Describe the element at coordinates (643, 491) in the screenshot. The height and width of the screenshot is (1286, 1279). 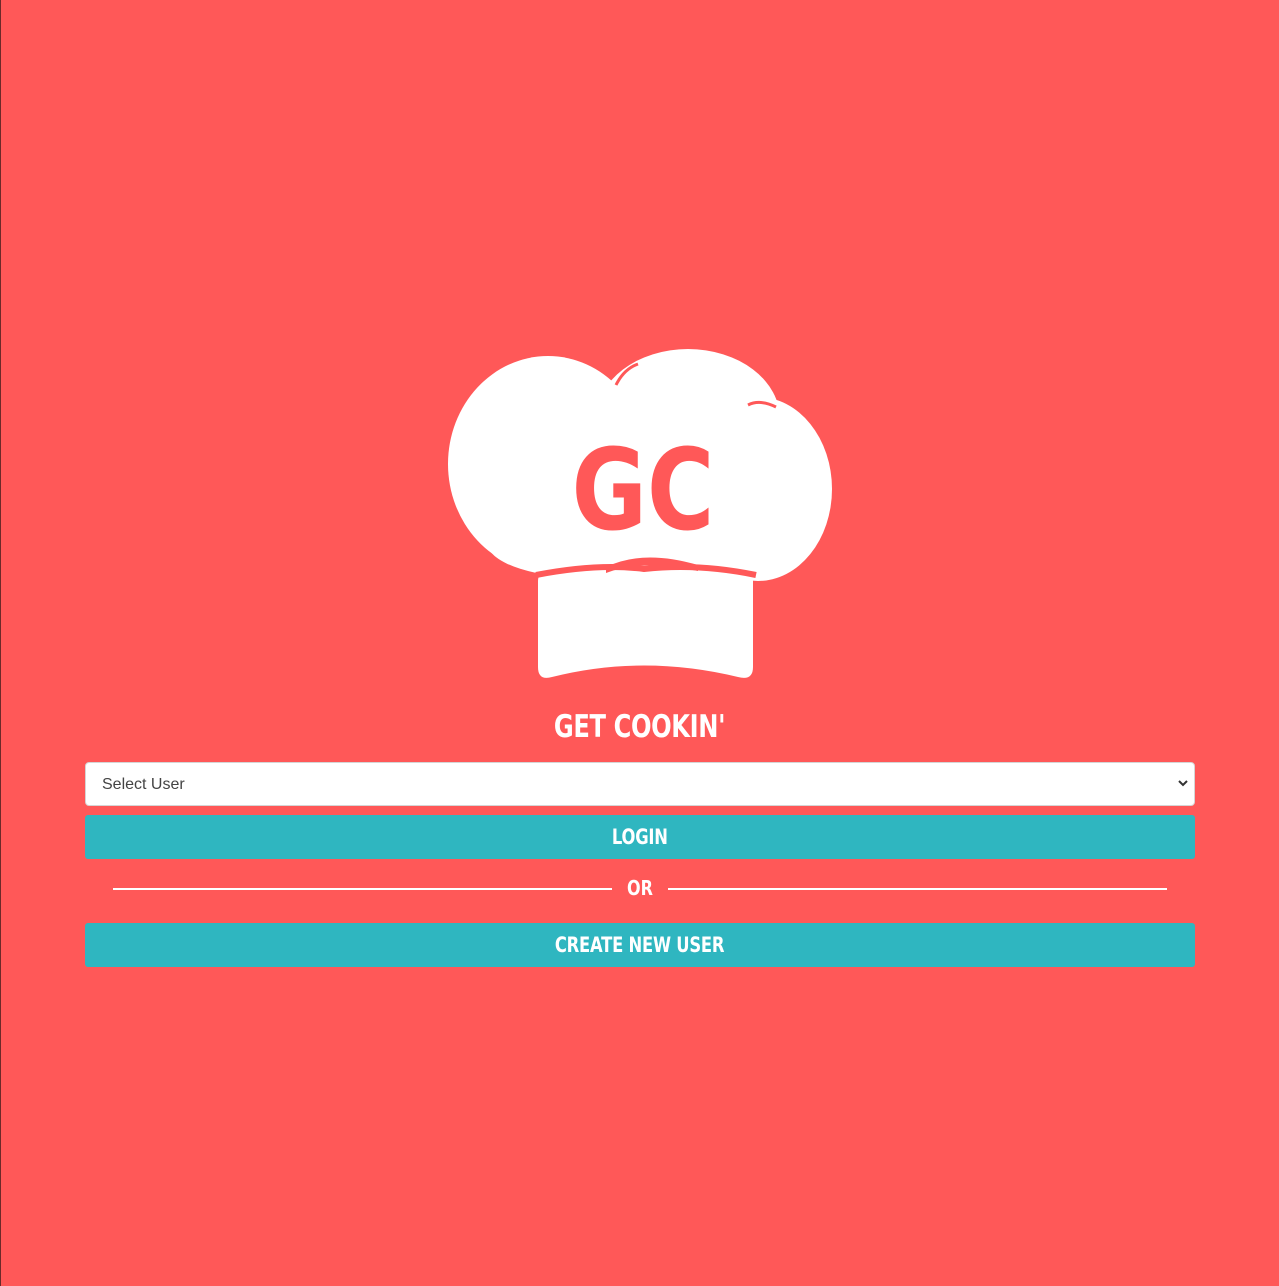
I see `logo-monogram: GC` at that location.